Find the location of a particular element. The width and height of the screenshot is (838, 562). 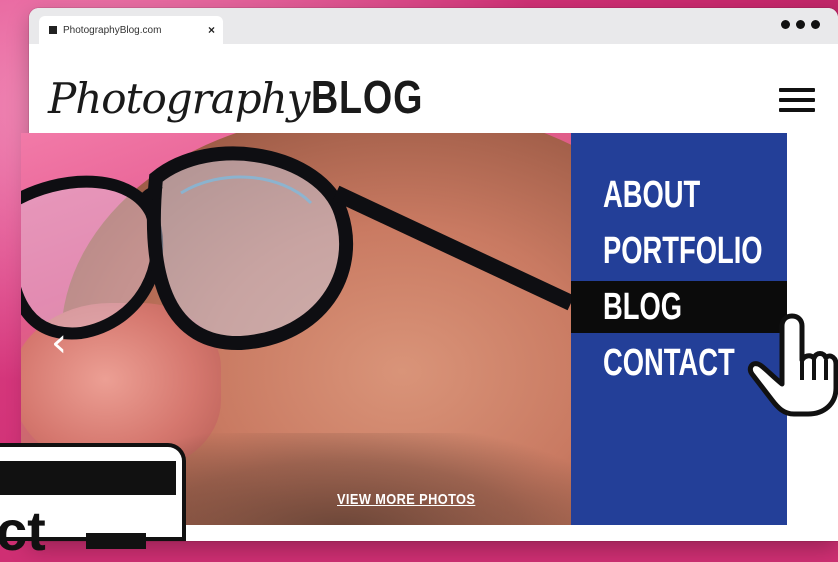

menu-icon is located at coordinates (797, 100).